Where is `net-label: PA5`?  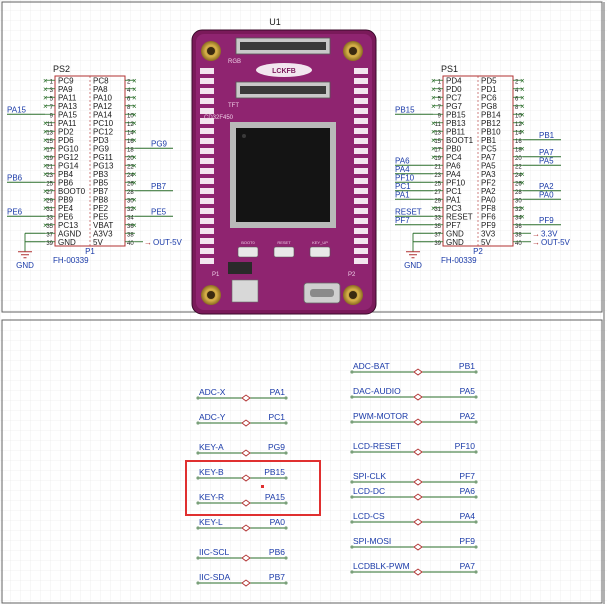
net-label: PA5 is located at coordinates (546, 160).